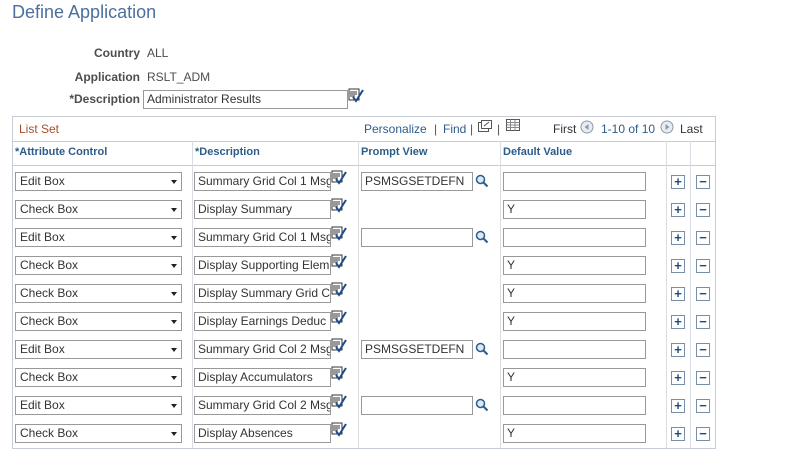  What do you see at coordinates (262, 265) in the screenshot?
I see `row-description-field: Display Supporting Elem` at bounding box center [262, 265].